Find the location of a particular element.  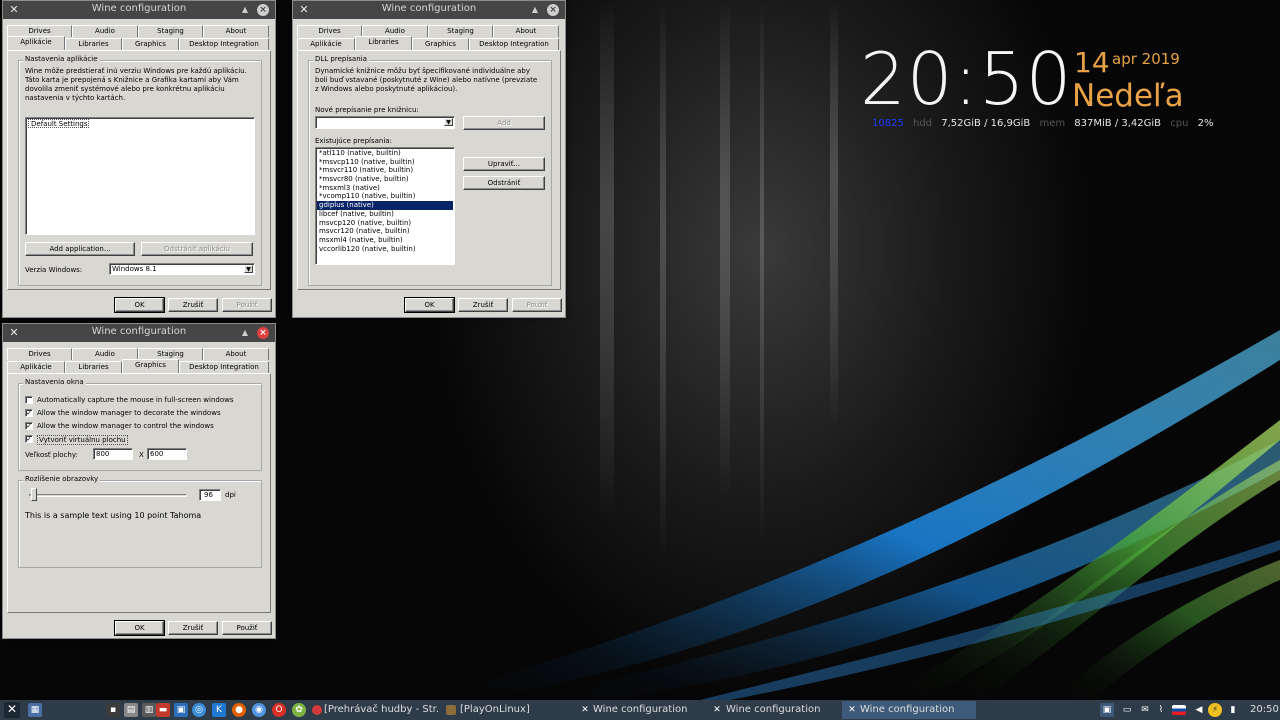

desktop-switcher-icon: ▦ is located at coordinates (35, 710).